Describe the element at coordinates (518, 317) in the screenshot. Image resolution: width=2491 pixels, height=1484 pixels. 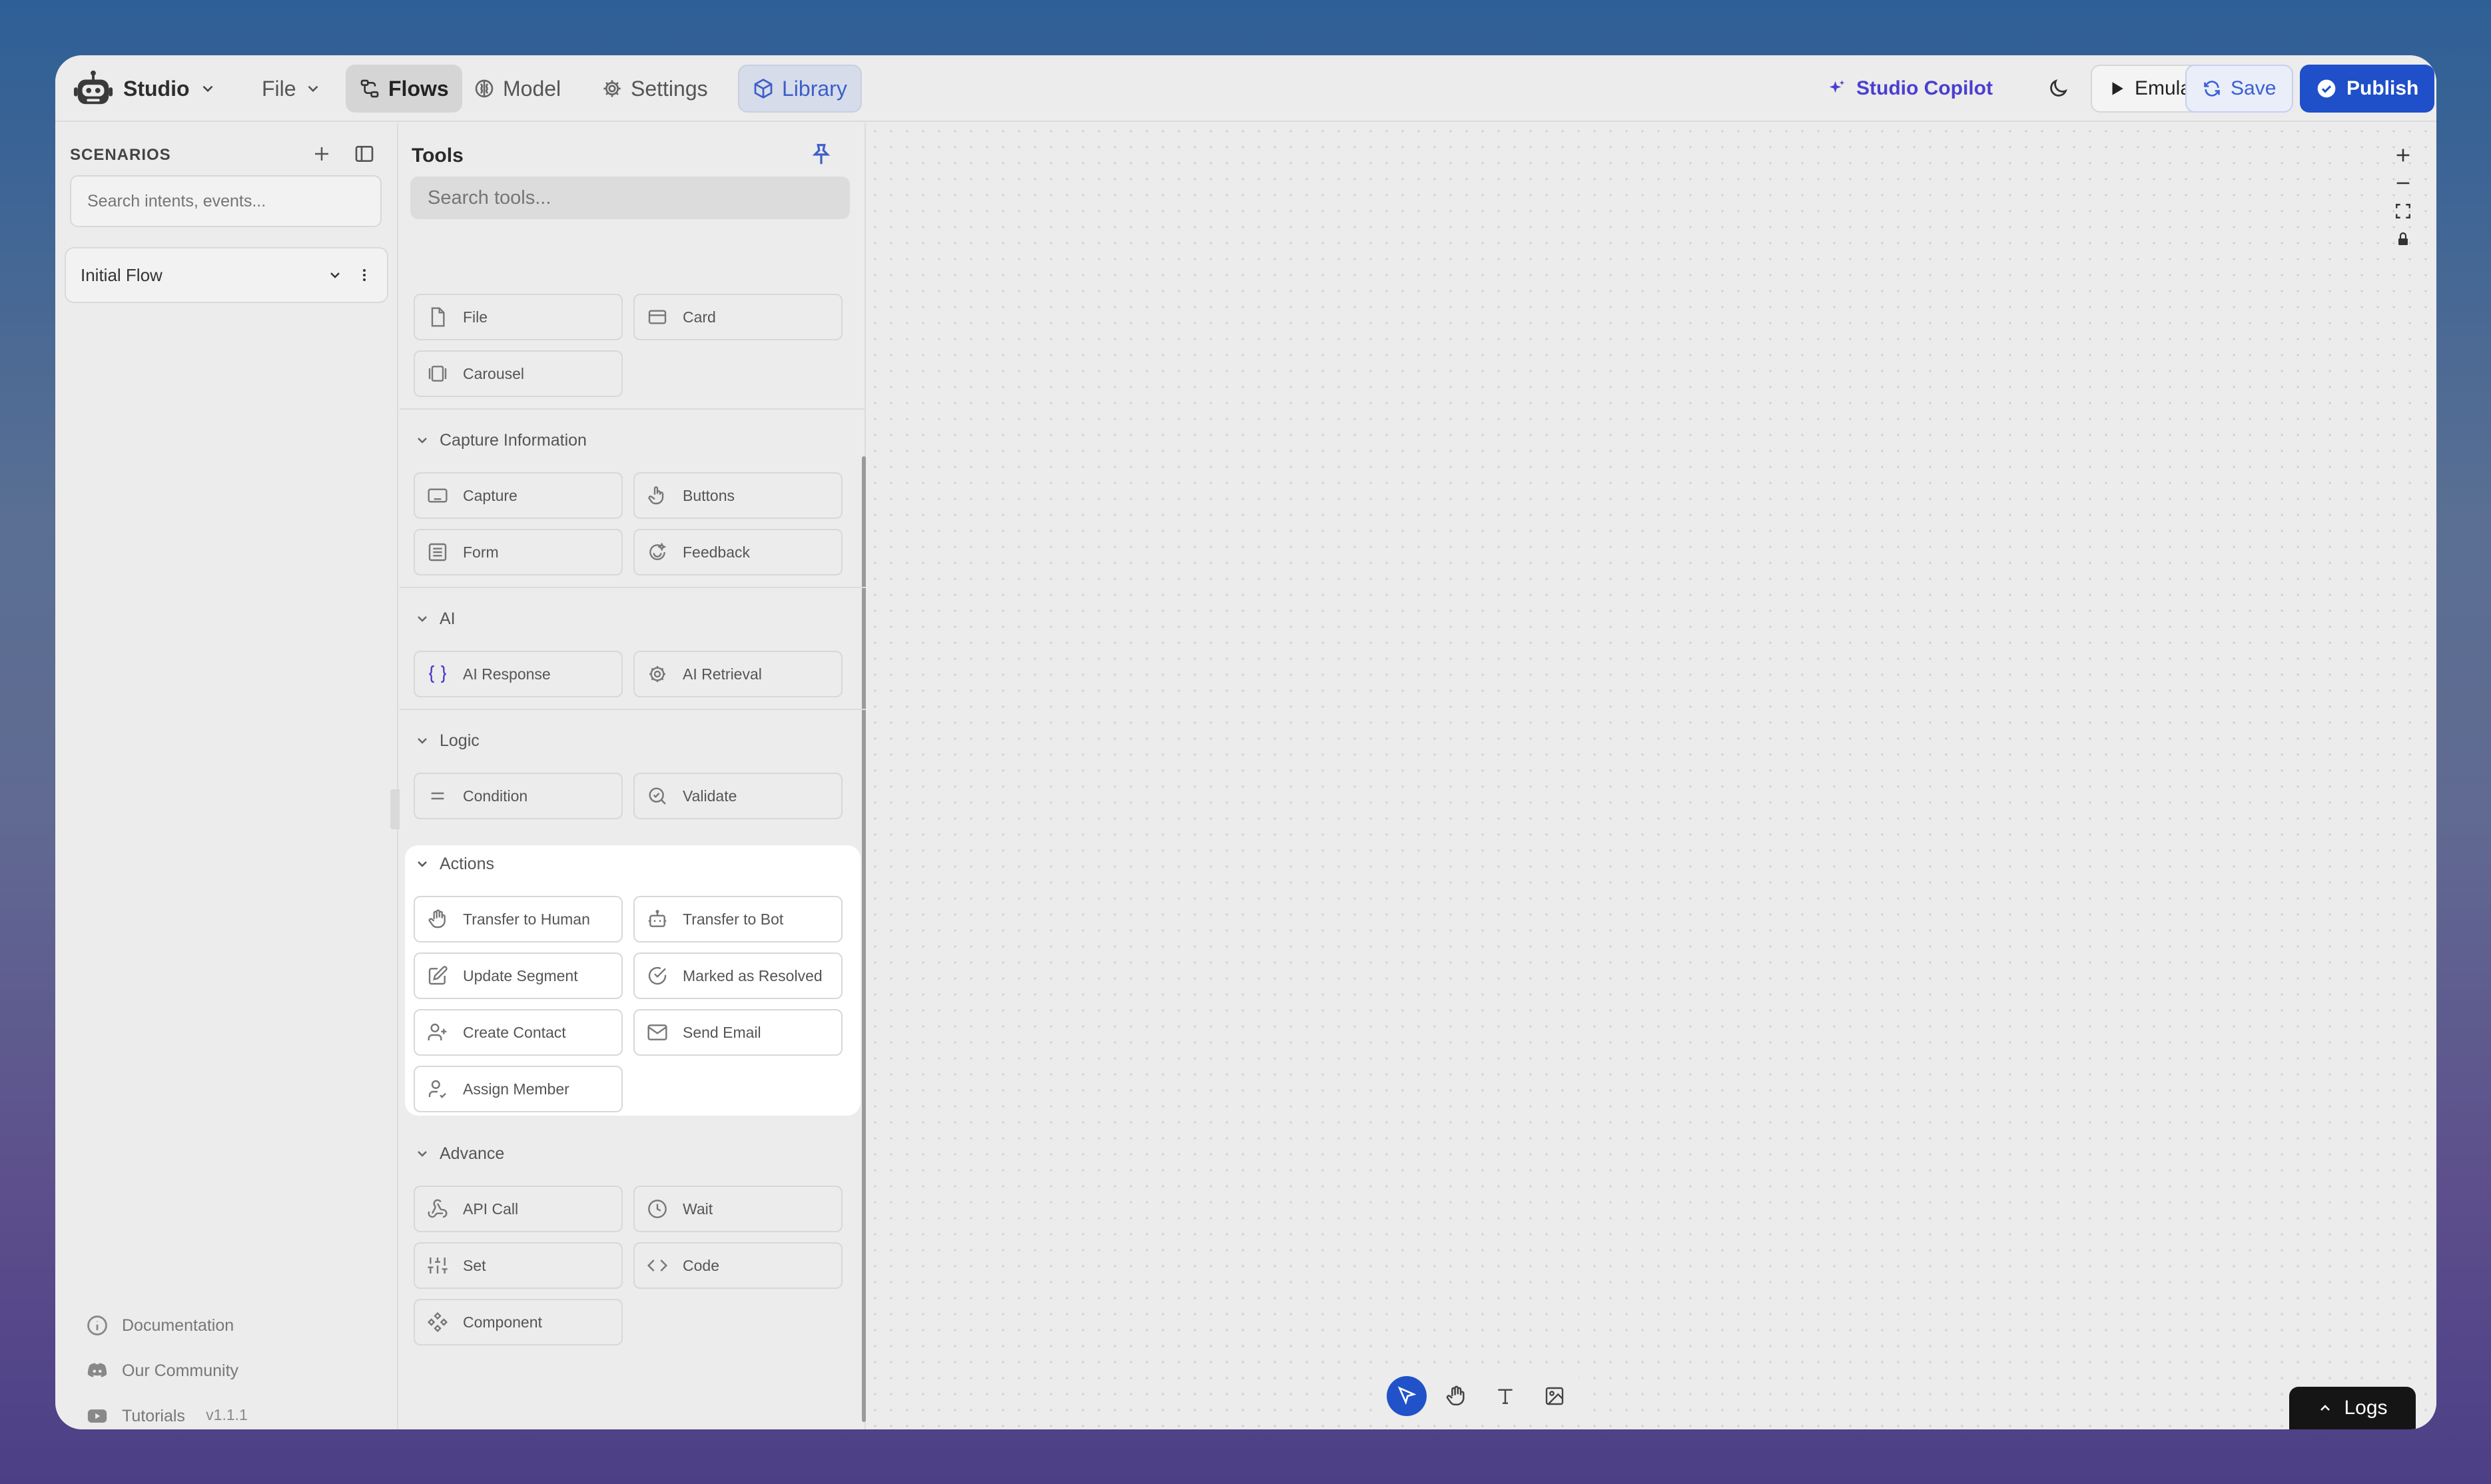
I see `tool-file: File` at that location.